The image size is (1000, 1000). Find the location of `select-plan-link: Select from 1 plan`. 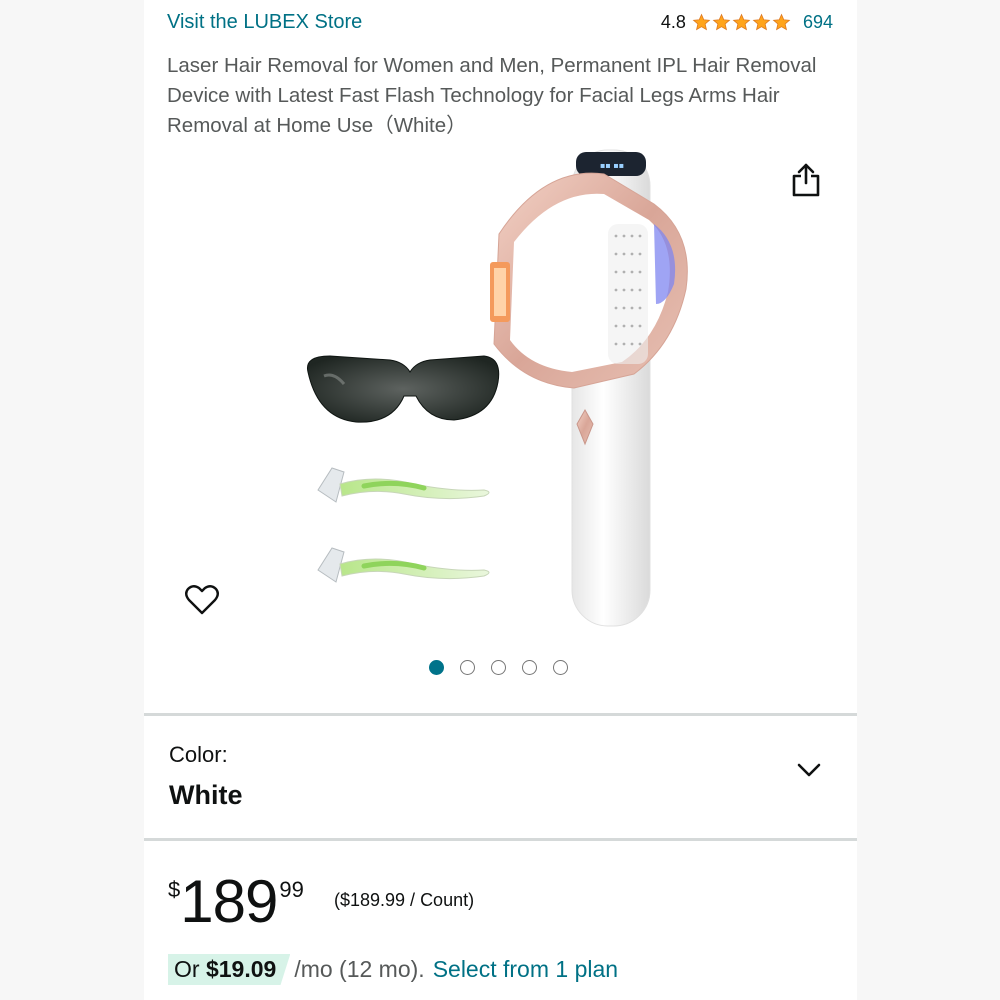

select-plan-link: Select from 1 plan is located at coordinates (525, 969).